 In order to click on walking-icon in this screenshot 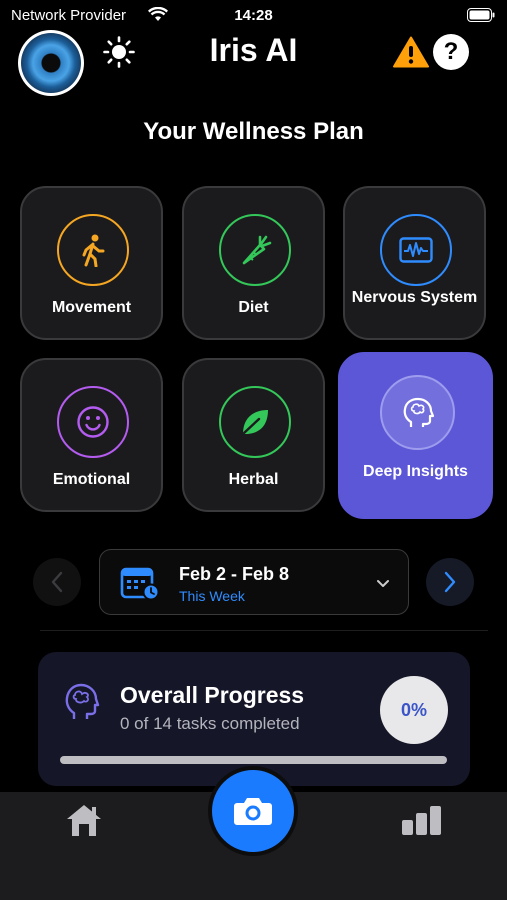, I will do `click(93, 250)`.